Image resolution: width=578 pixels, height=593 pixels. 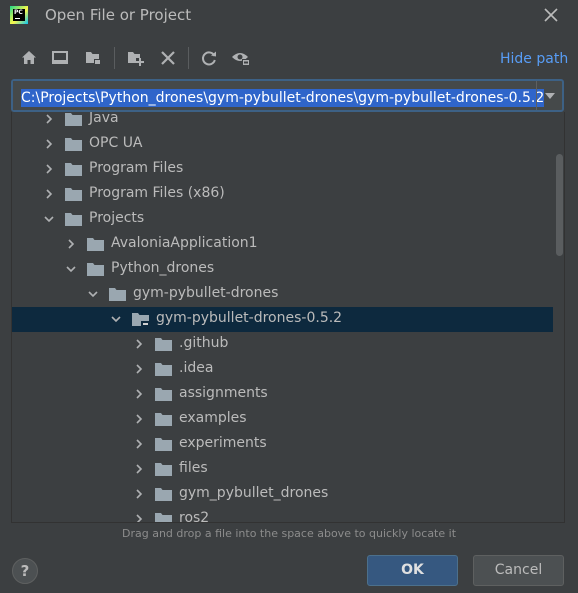 What do you see at coordinates (19, 15) in the screenshot?
I see `pycharm-logo-icon: PC` at bounding box center [19, 15].